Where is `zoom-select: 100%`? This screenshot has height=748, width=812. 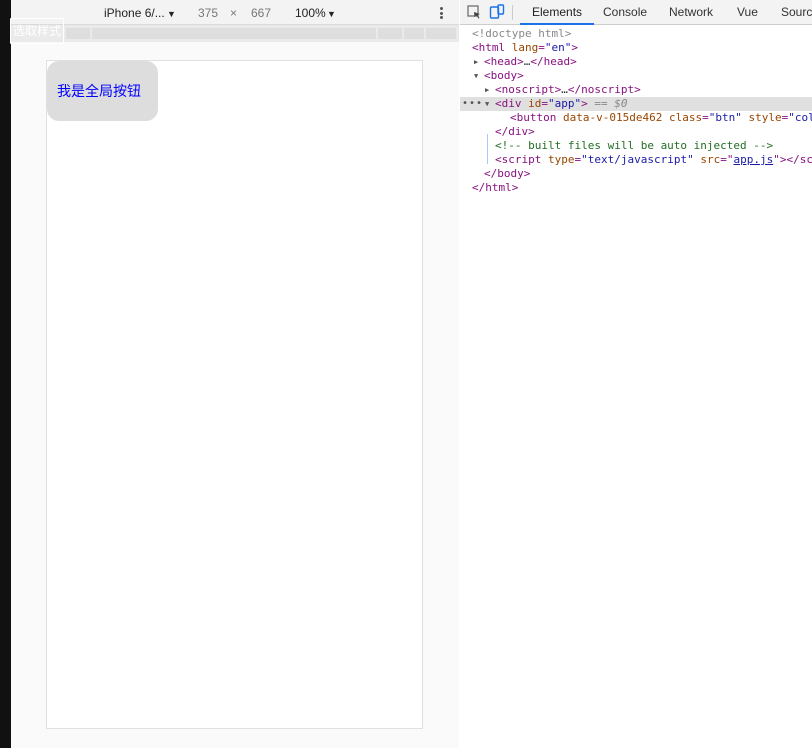
zoom-select: 100% is located at coordinates (310, 13).